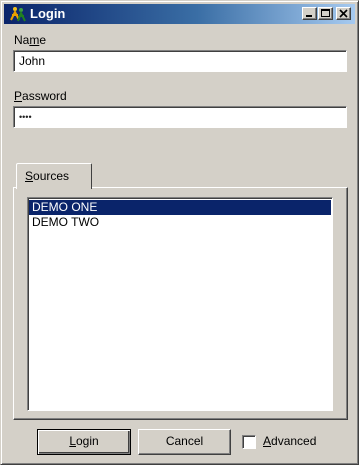 Image resolution: width=359 pixels, height=465 pixels. I want to click on title-bar: Login, so click(179, 14).